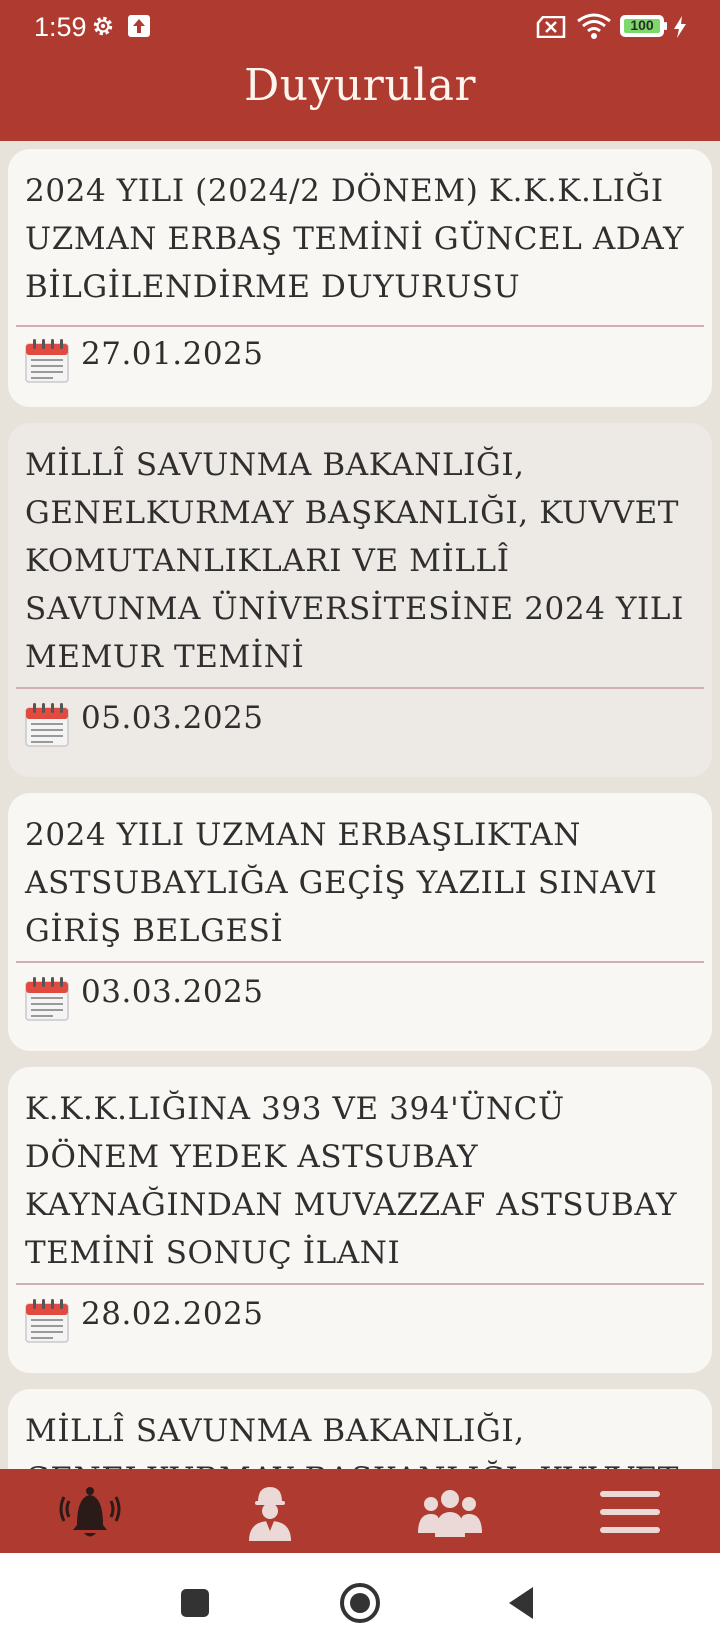  What do you see at coordinates (172, 992) in the screenshot?
I see `announcement-date: 03.03.2025` at bounding box center [172, 992].